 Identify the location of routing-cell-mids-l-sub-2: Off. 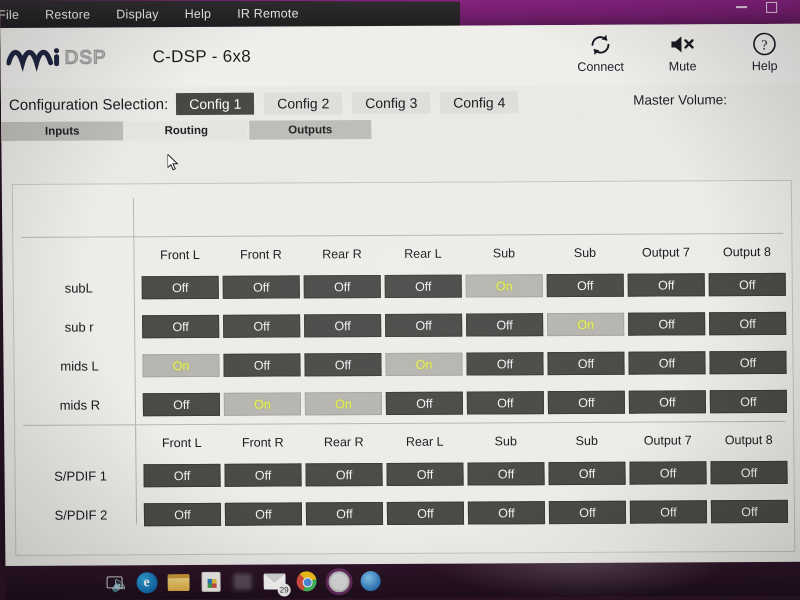
(586, 363).